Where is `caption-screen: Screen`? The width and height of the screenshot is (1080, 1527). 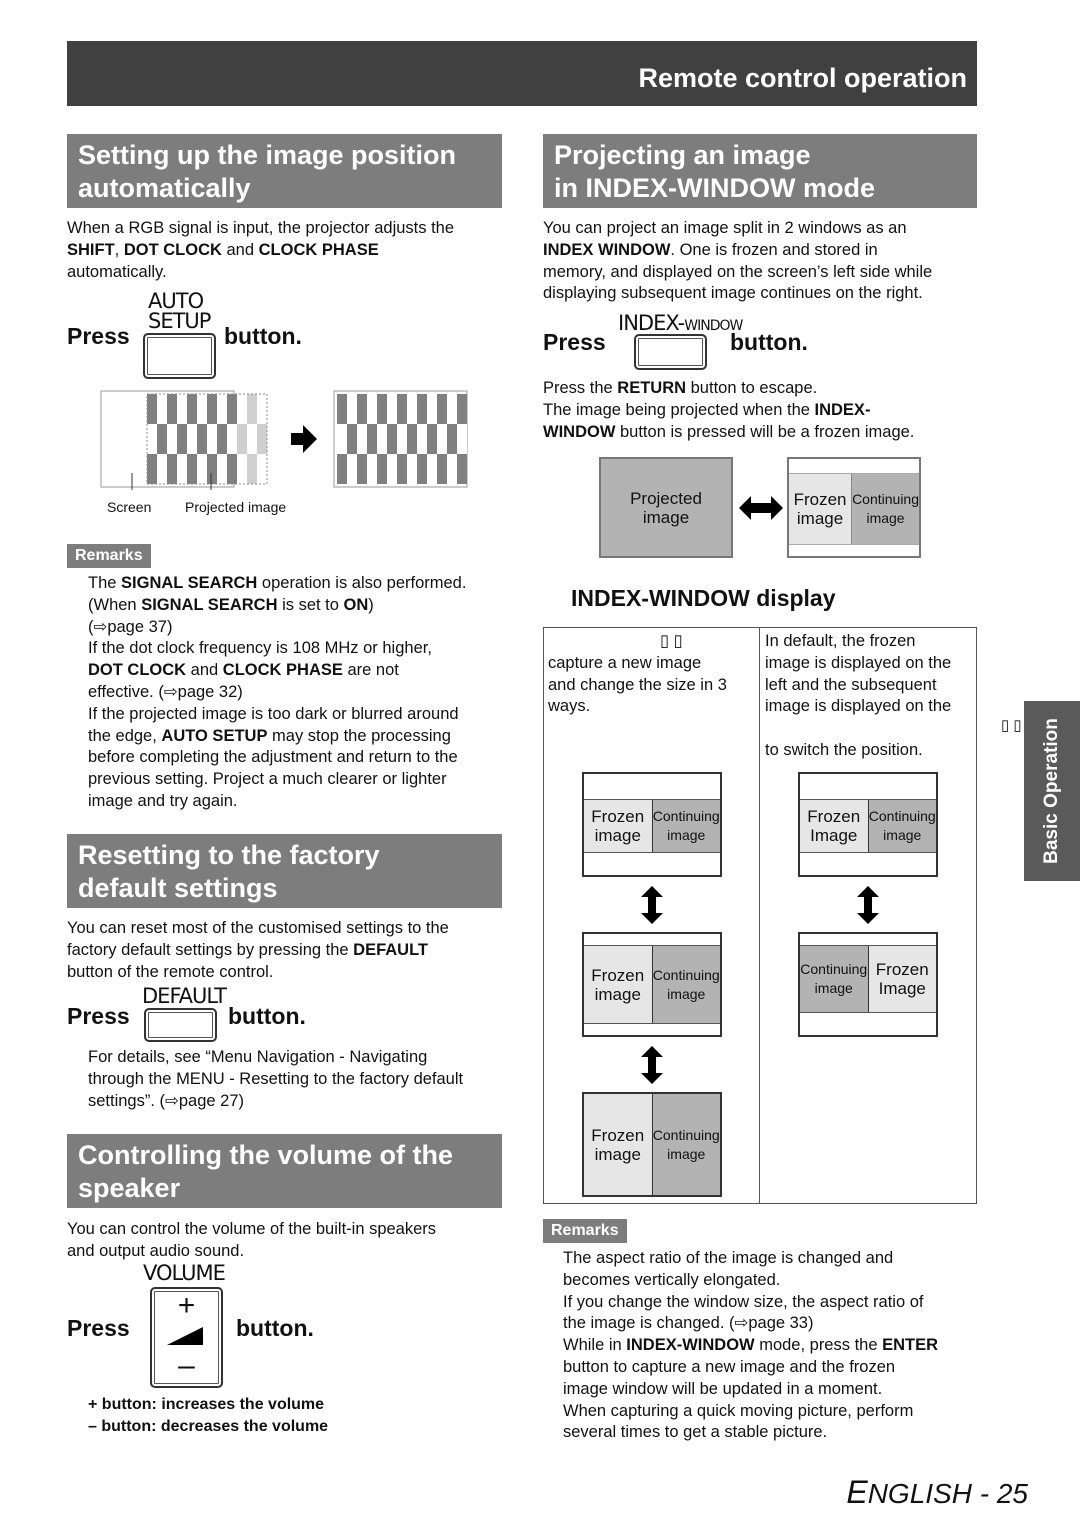
caption-screen: Screen is located at coordinates (129, 507).